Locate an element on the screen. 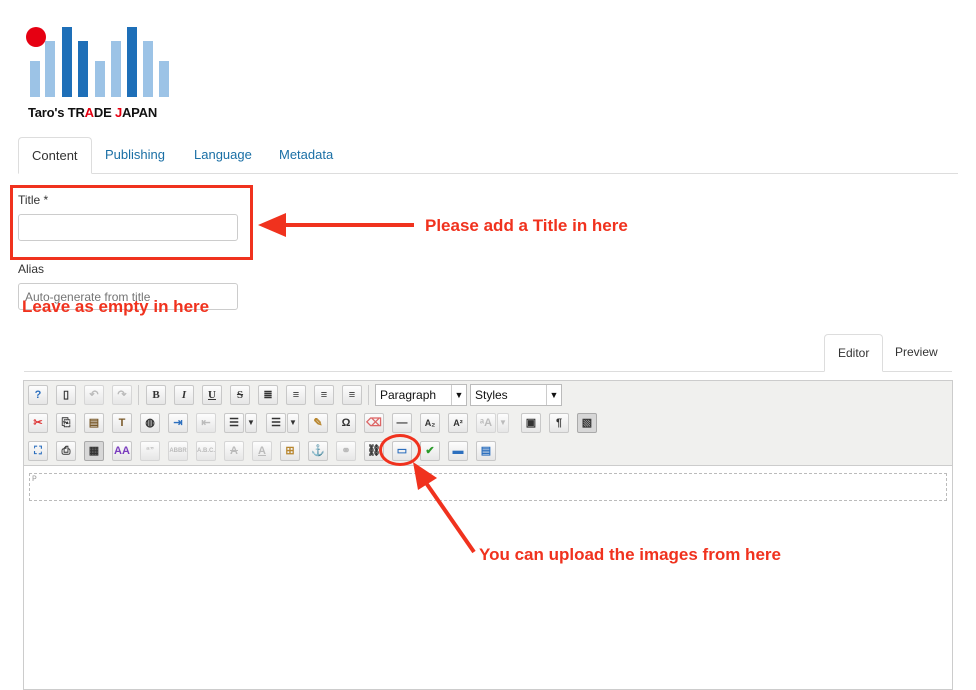  italic-button: I is located at coordinates (184, 395).